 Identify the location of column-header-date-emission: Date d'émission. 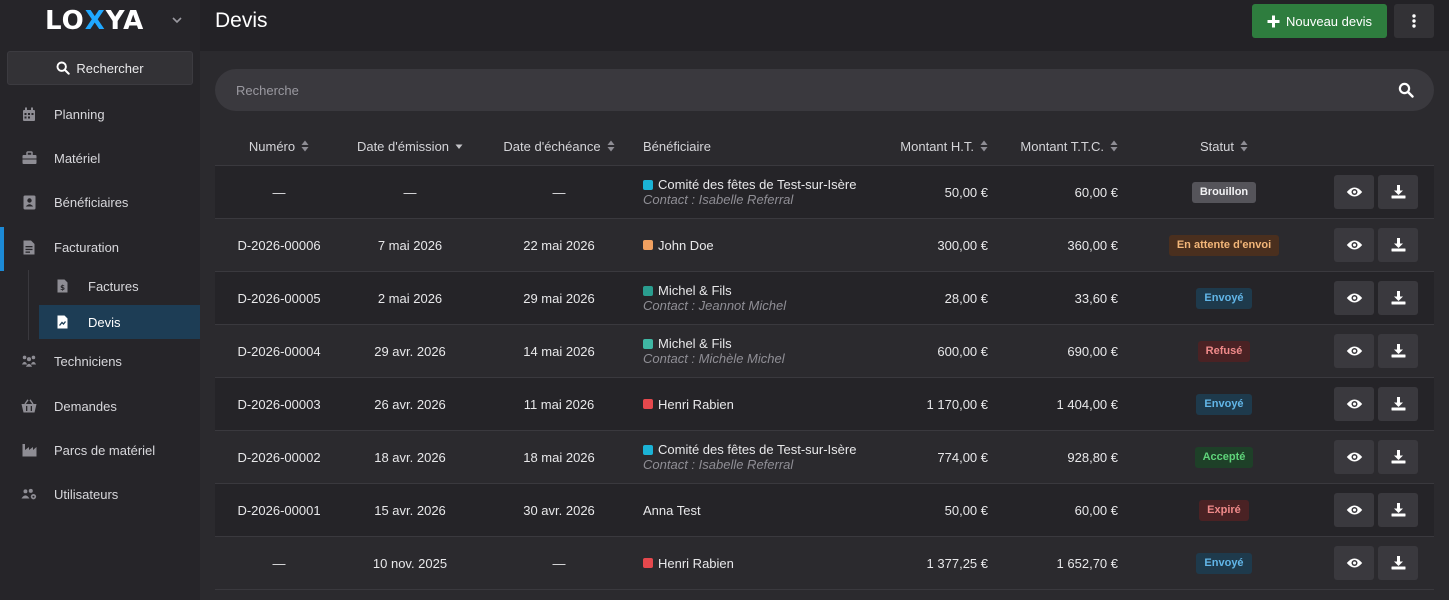
(410, 146).